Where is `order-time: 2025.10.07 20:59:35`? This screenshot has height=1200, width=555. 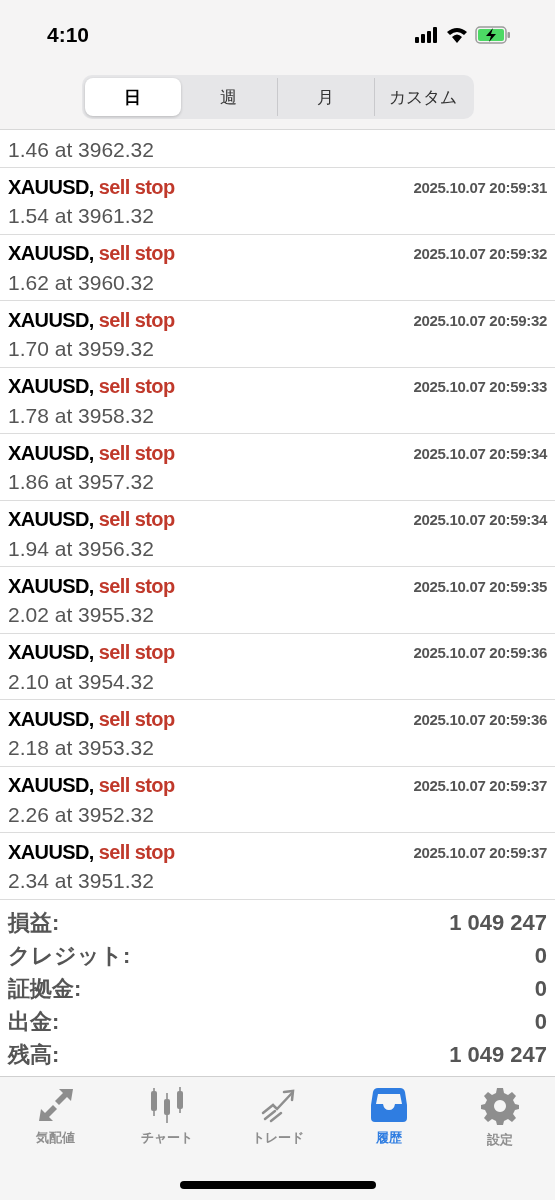
order-time: 2025.10.07 20:59:35 is located at coordinates (480, 586).